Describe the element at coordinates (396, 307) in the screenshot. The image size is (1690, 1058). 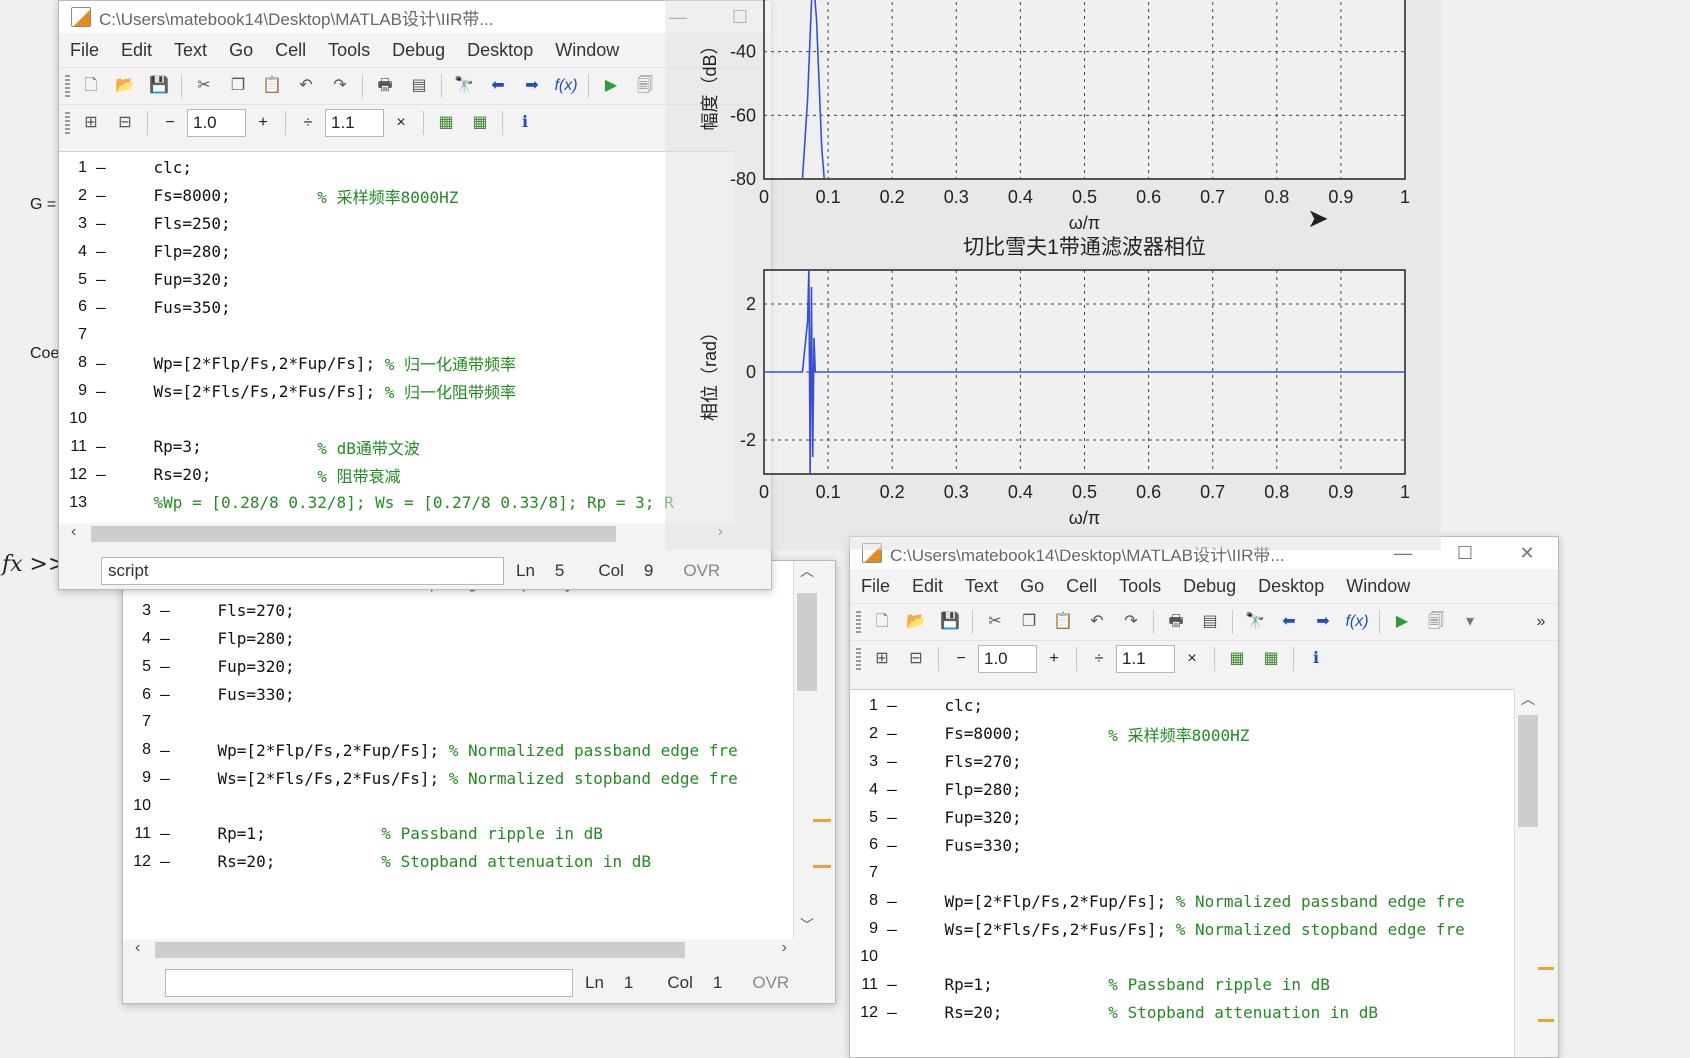
I see `code-line: 6– Fus=350;` at that location.